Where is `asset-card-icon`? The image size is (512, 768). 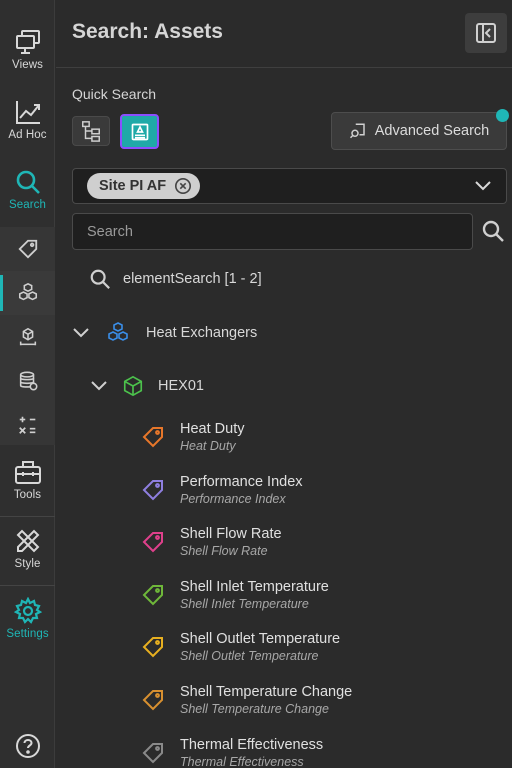
asset-card-icon is located at coordinates (139, 131).